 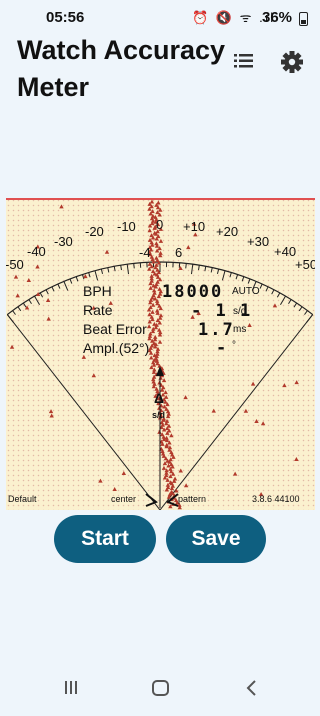 I want to click on battery-percent: 36%, so click(x=277, y=17).